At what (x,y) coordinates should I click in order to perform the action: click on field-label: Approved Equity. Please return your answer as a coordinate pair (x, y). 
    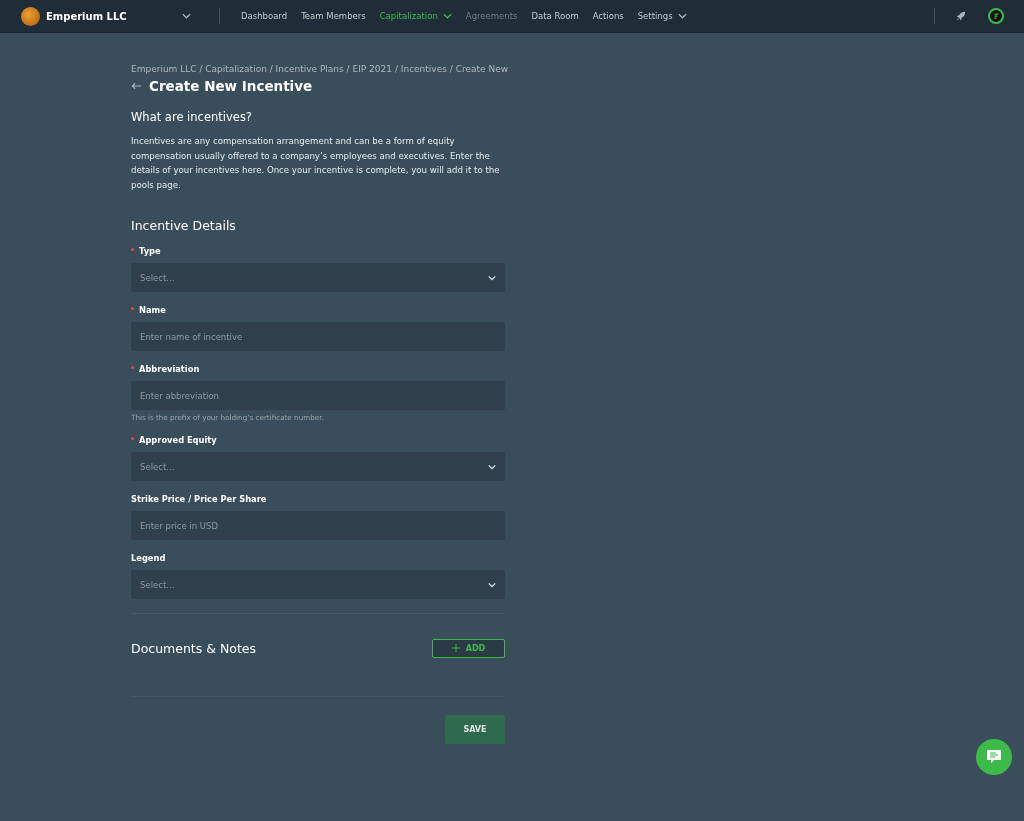
    Looking at the image, I should click on (178, 440).